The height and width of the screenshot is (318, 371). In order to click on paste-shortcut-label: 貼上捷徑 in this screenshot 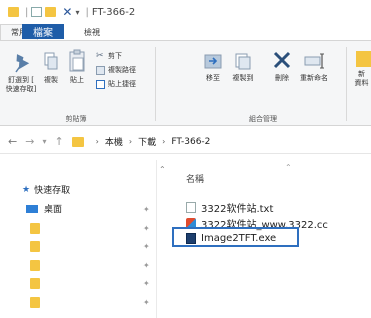, I will do `click(122, 84)`.